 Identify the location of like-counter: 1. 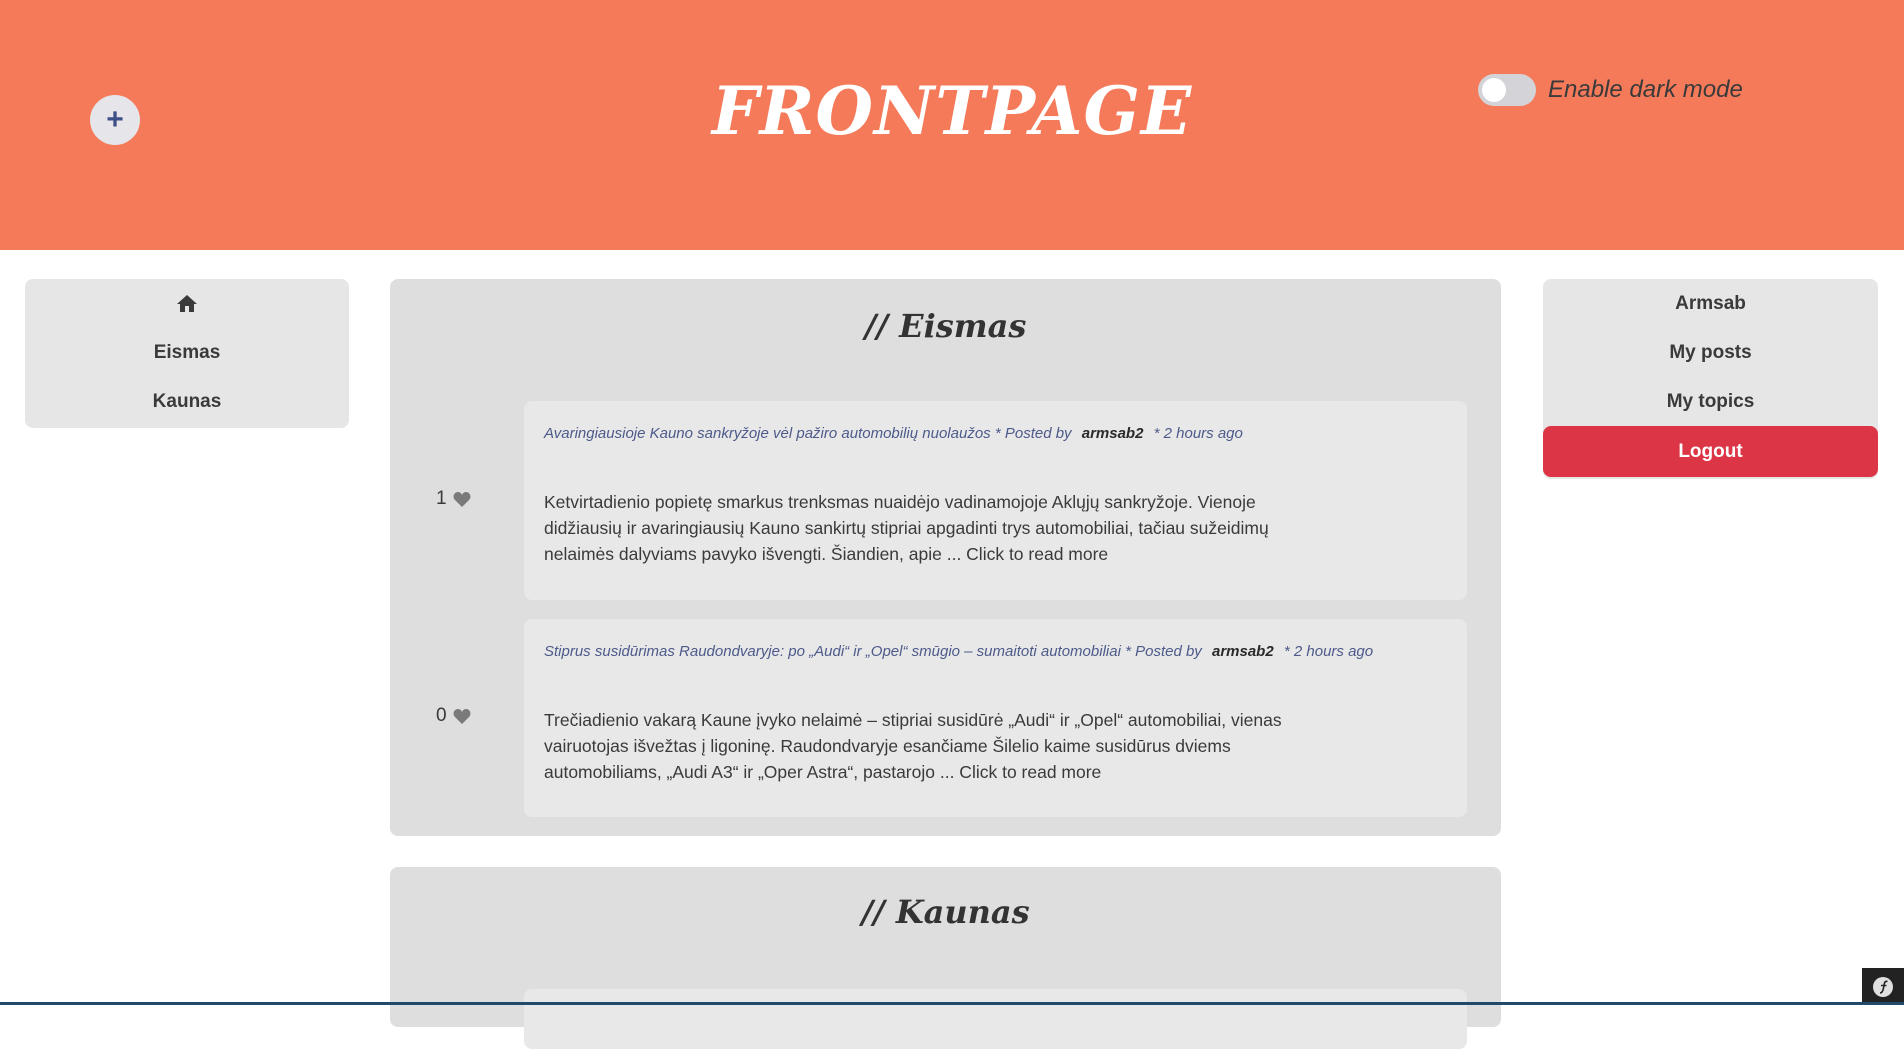
(453, 499).